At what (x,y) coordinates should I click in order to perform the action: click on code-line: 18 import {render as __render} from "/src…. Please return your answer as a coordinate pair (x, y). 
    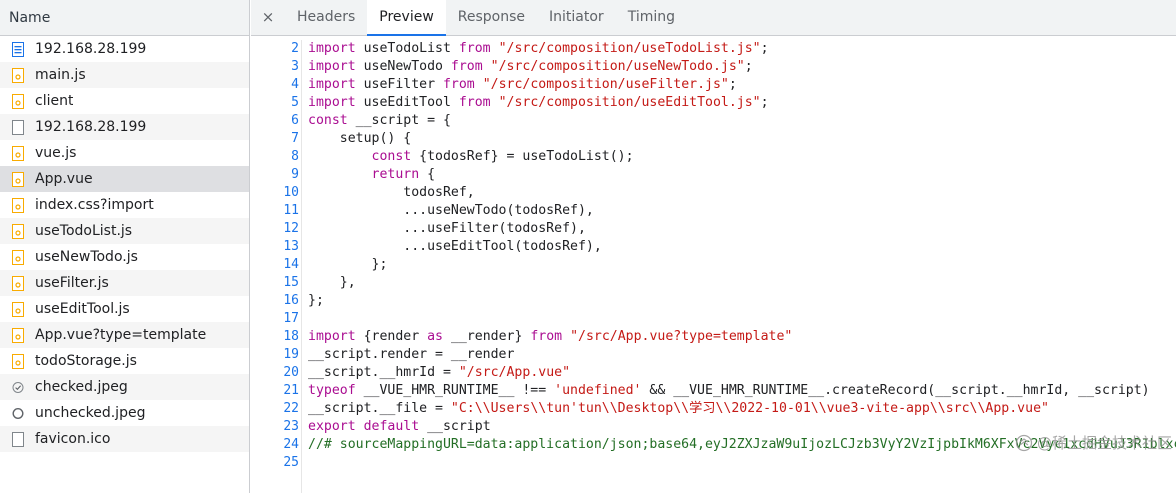
    Looking at the image, I should click on (713, 337).